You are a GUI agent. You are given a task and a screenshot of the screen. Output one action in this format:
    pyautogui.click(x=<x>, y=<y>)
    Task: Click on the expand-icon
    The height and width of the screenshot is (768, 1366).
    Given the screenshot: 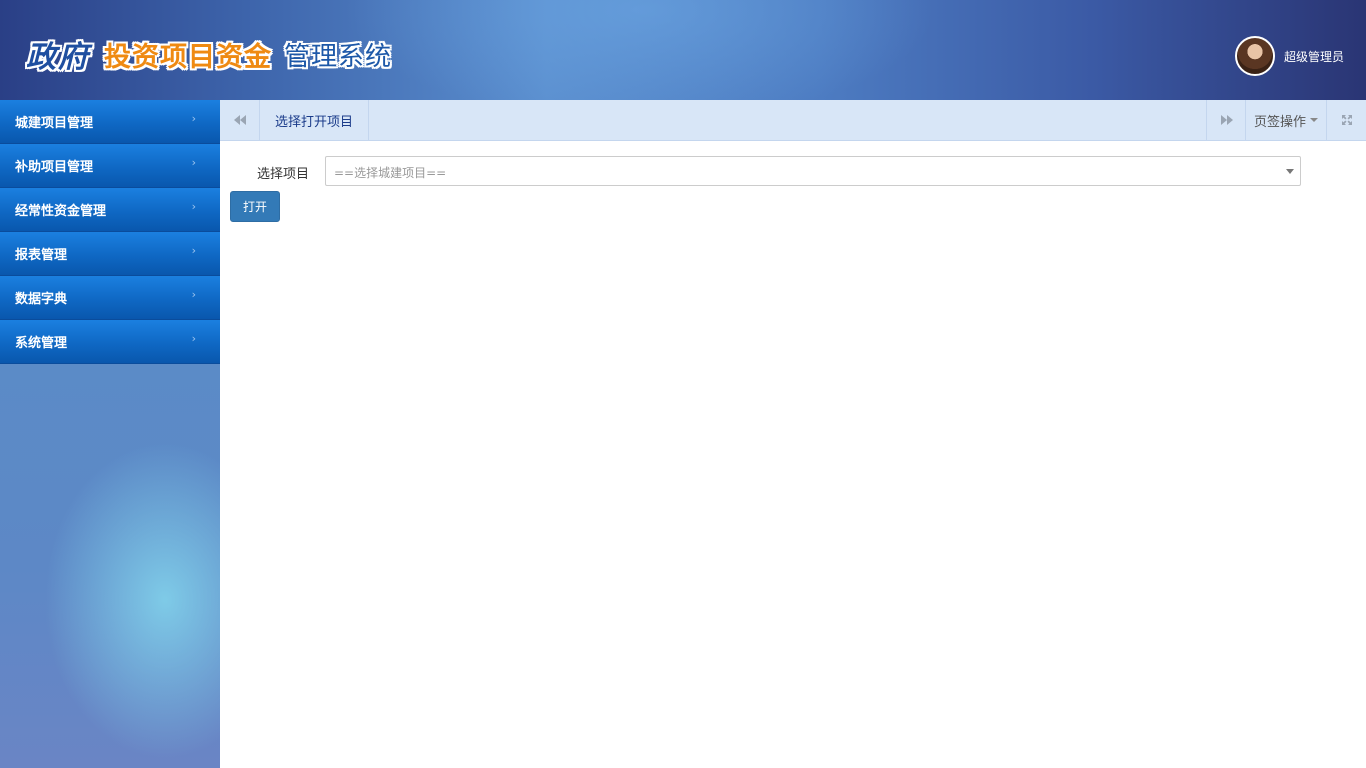 What is the action you would take?
    pyautogui.click(x=1346, y=120)
    